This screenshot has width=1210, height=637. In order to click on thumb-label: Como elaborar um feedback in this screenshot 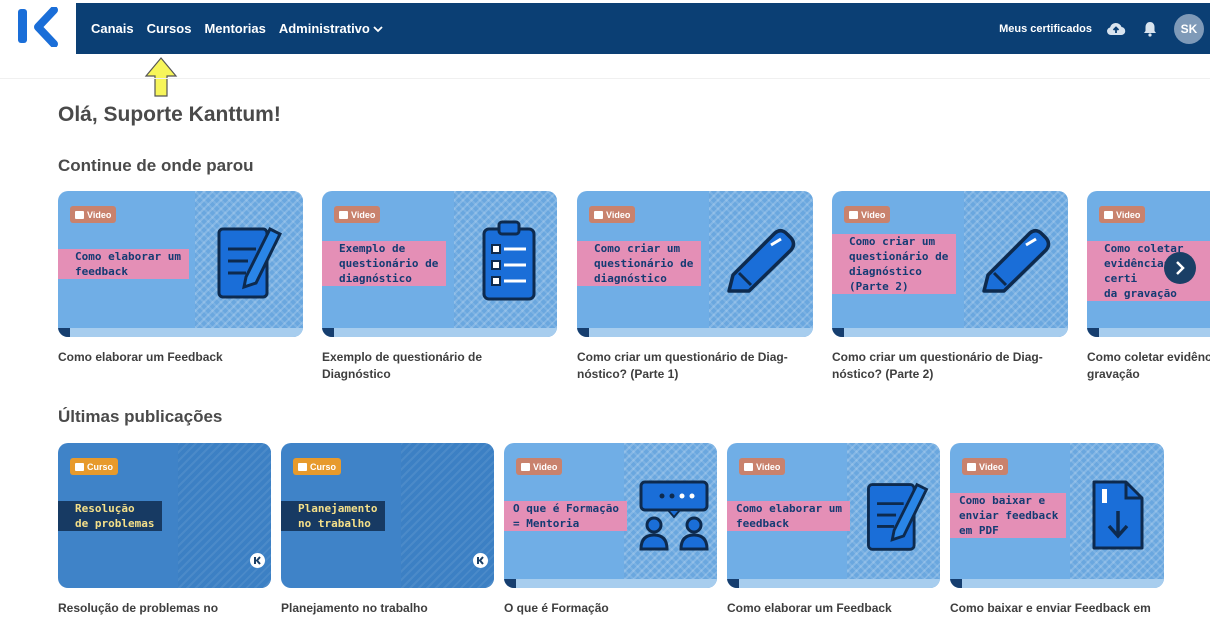, I will do `click(788, 516)`.